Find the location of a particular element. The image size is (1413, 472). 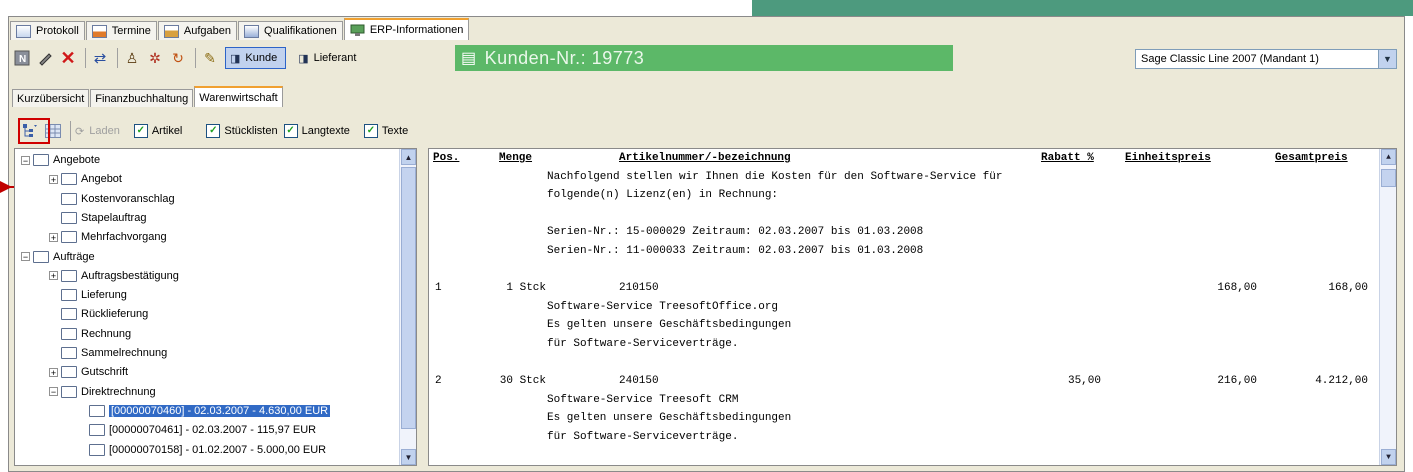

tree-node: + Mehrfachvorgang is located at coordinates (108, 237).